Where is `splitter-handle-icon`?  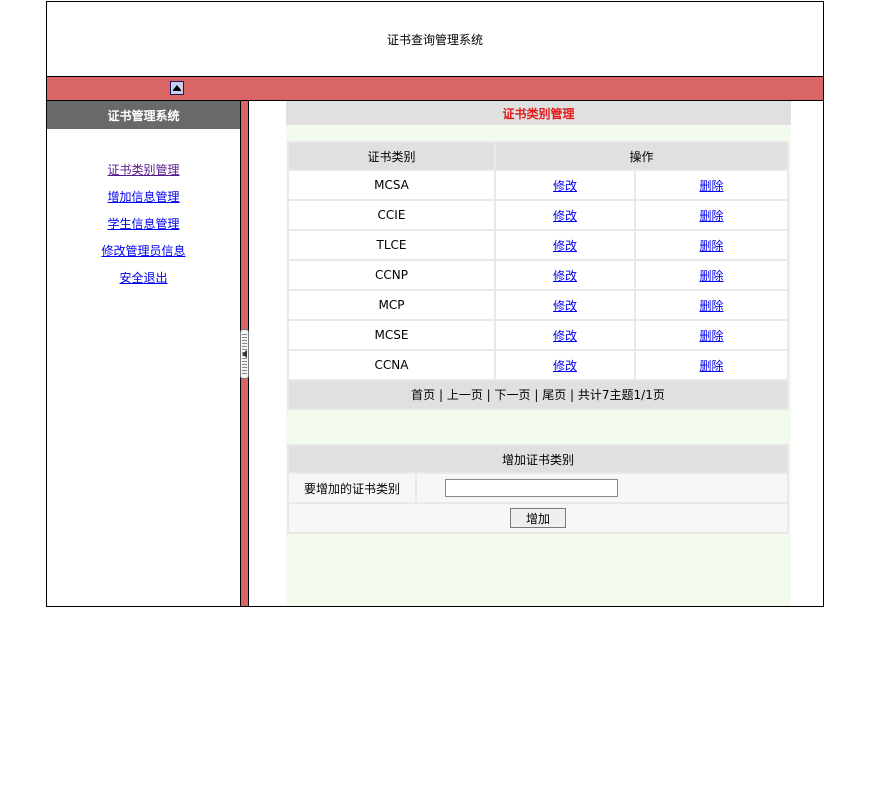 splitter-handle-icon is located at coordinates (244, 354).